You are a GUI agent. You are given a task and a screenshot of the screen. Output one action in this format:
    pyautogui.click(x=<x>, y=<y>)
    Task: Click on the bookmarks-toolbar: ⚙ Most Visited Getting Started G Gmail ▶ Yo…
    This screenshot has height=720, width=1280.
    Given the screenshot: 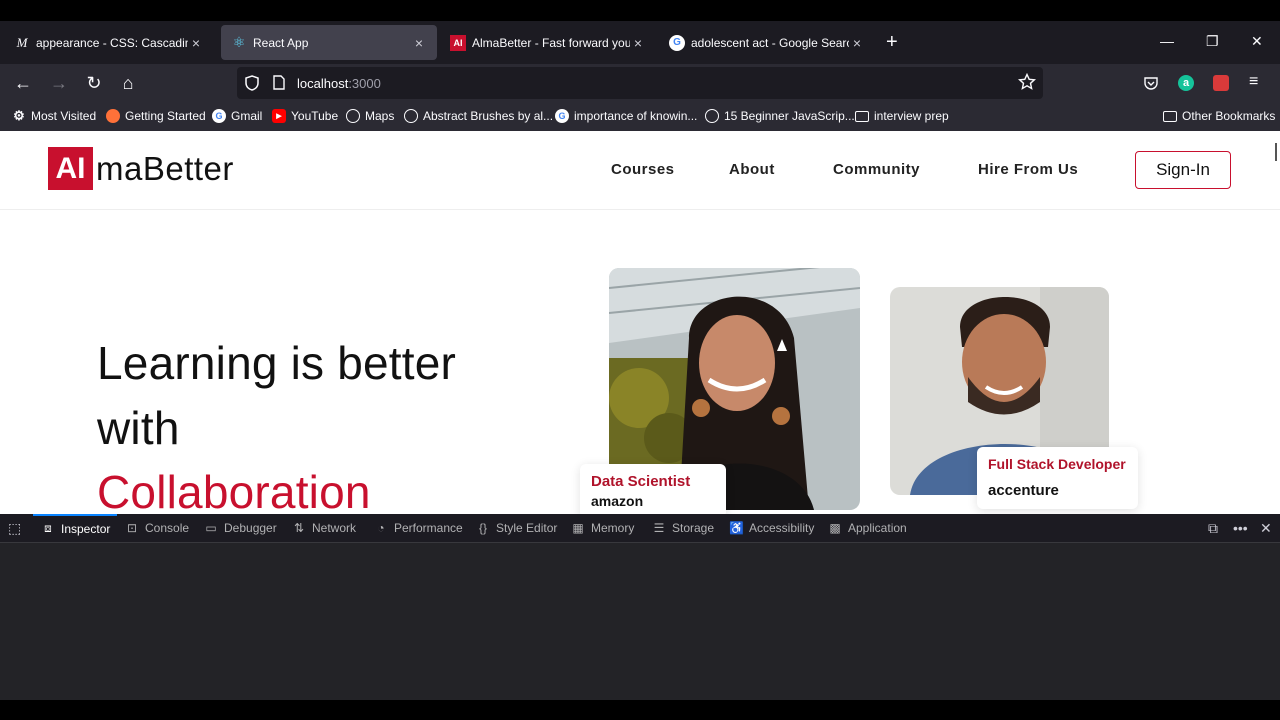 What is the action you would take?
    pyautogui.click(x=640, y=116)
    